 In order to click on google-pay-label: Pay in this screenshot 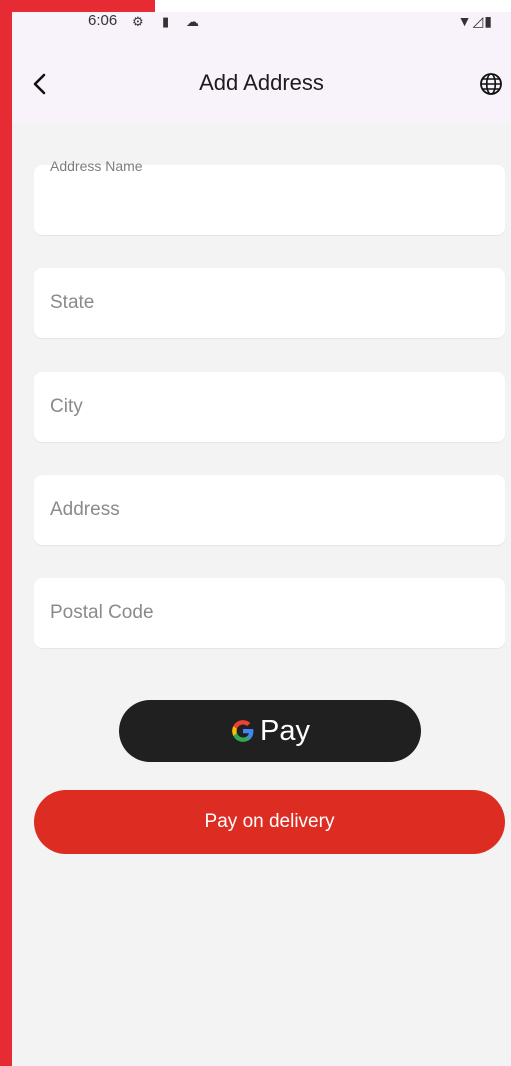, I will do `click(285, 730)`.